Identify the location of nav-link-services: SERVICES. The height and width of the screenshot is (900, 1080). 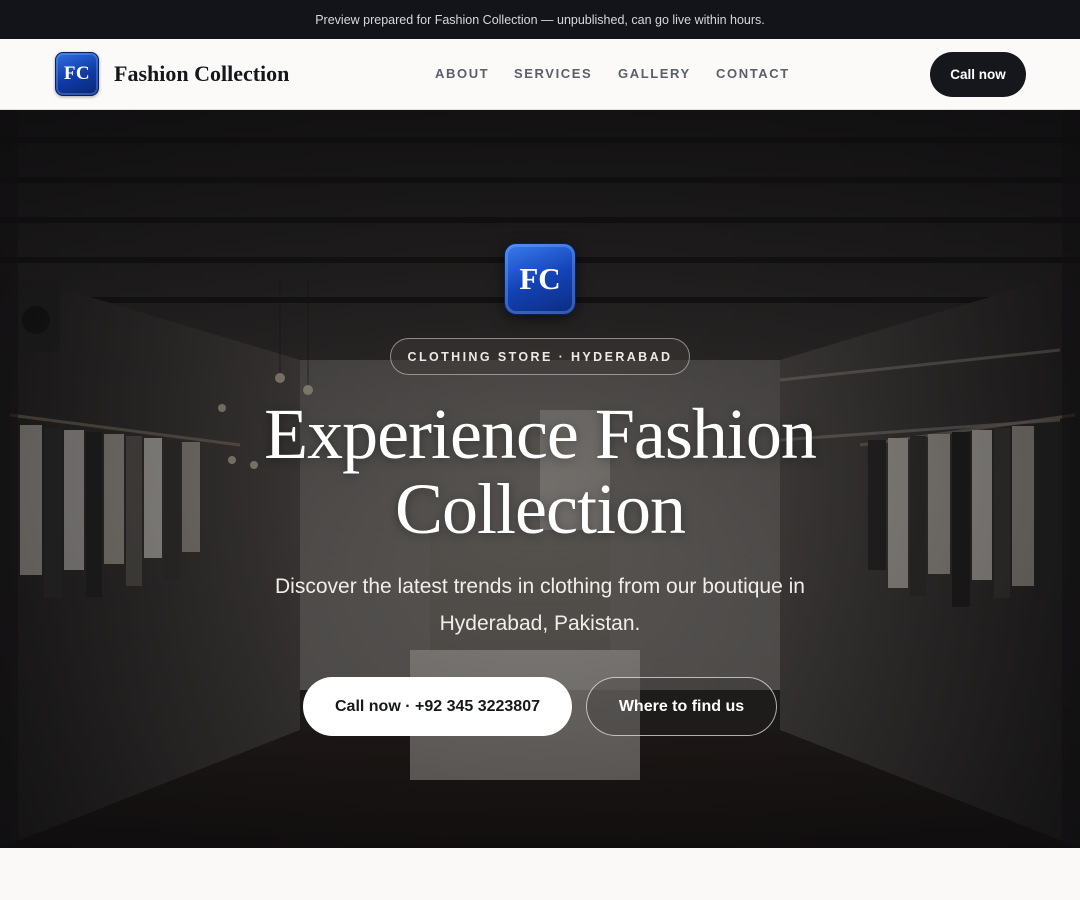
(553, 73).